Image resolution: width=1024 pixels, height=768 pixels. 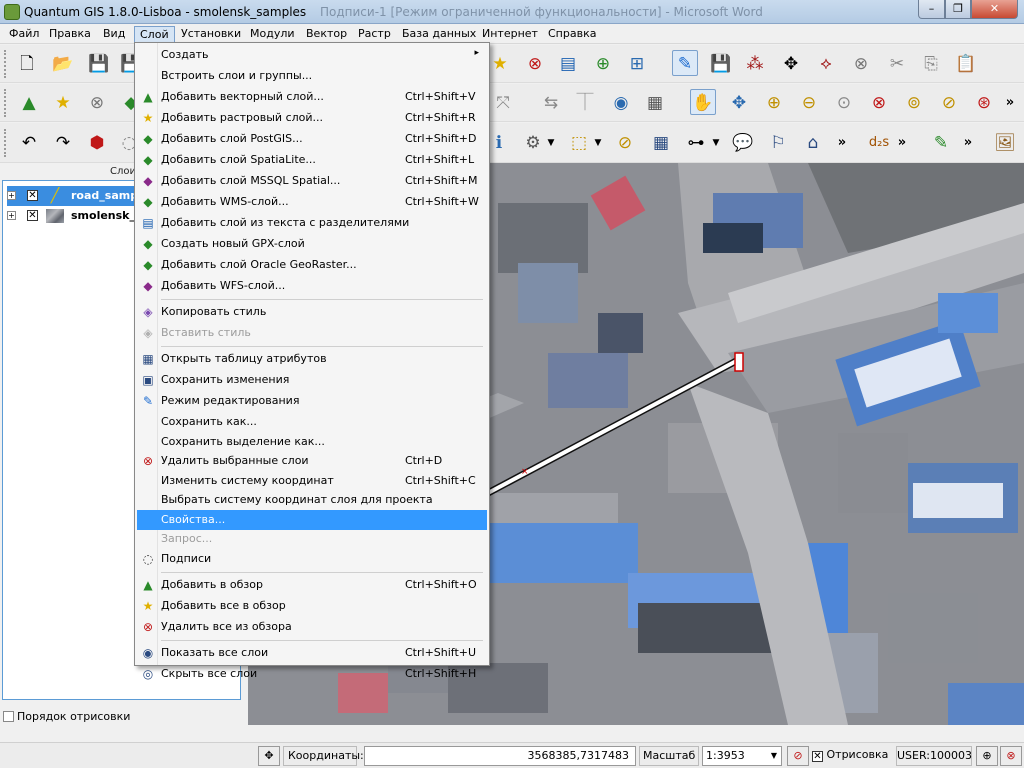 I want to click on menu-vector: Вектор, so click(x=326, y=34).